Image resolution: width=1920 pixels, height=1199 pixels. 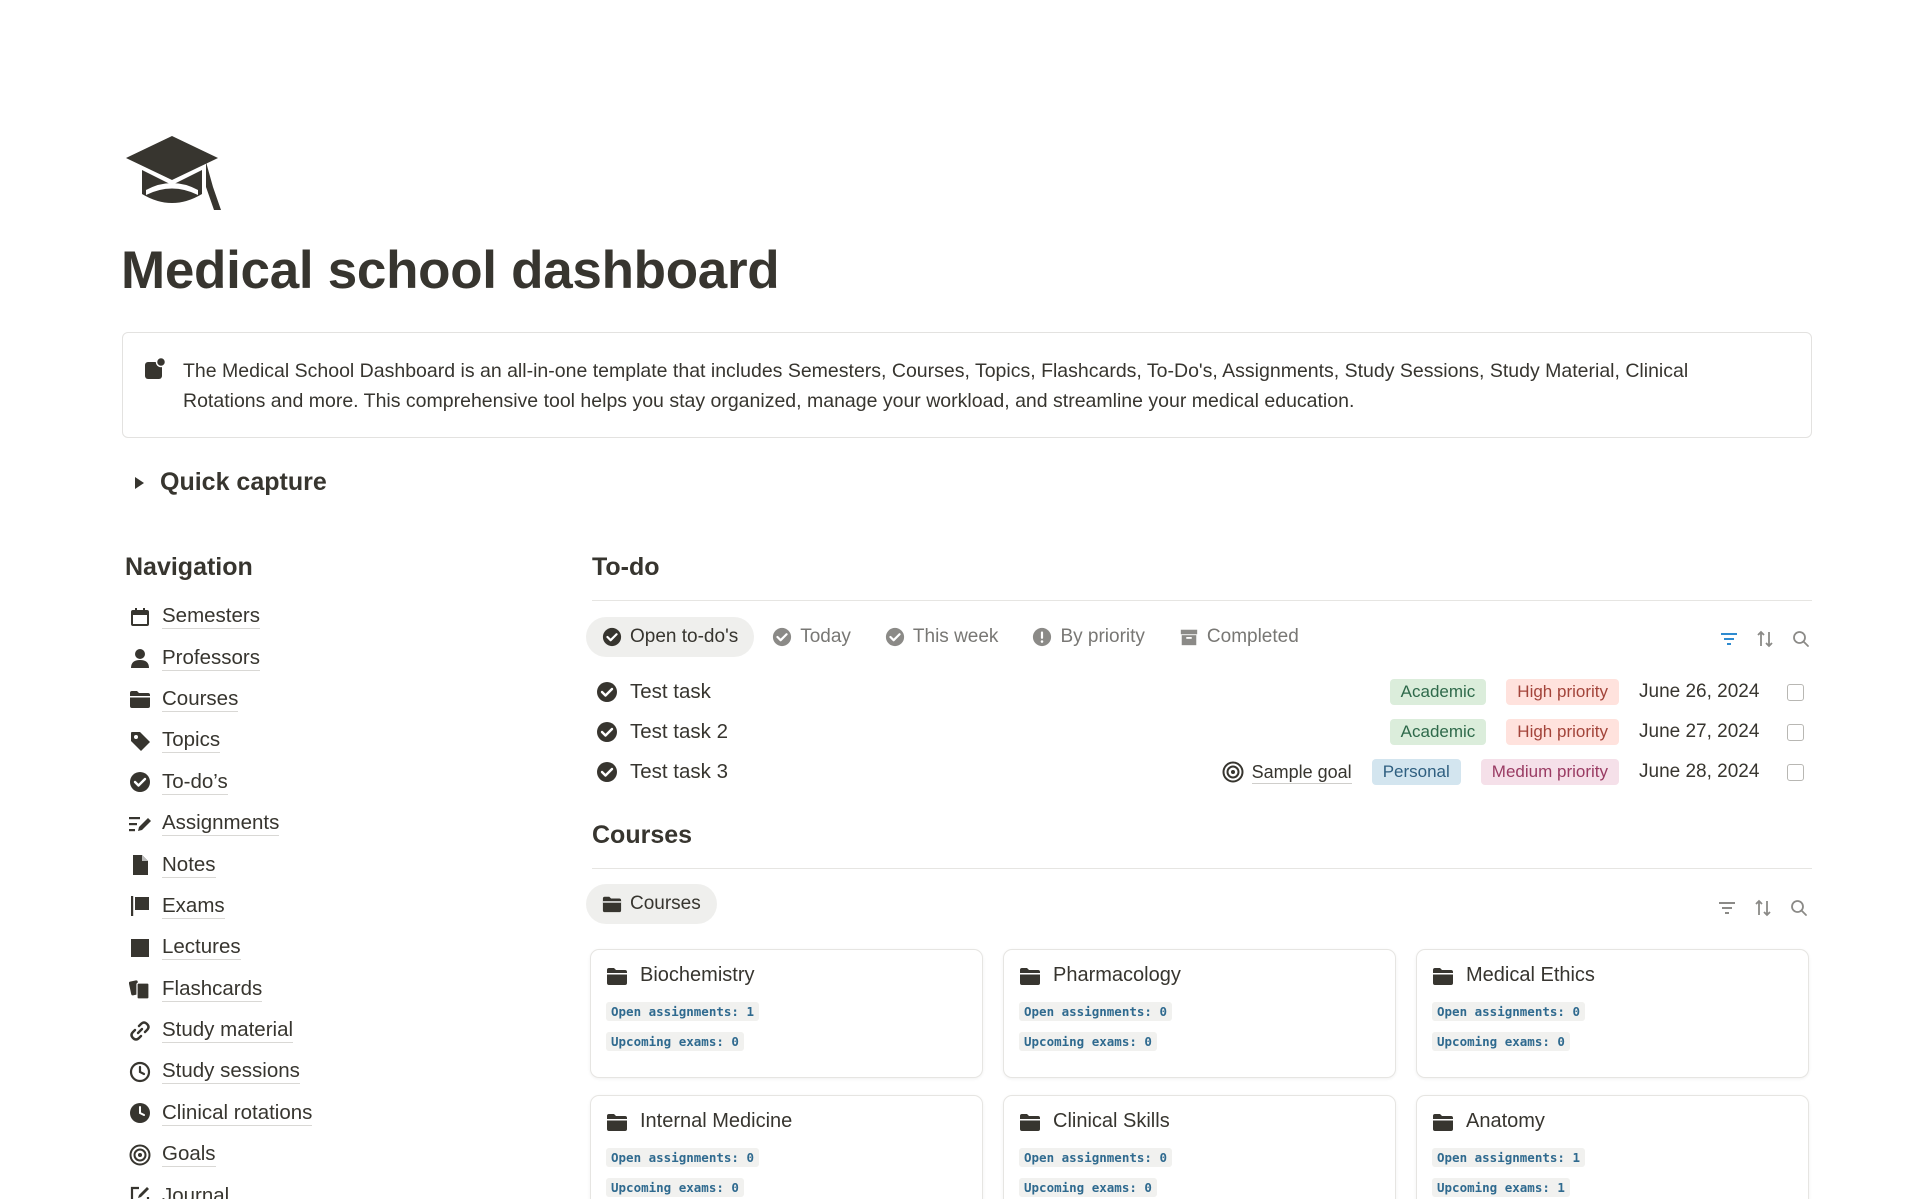 I want to click on nav-label: Goals, so click(x=189, y=1155).